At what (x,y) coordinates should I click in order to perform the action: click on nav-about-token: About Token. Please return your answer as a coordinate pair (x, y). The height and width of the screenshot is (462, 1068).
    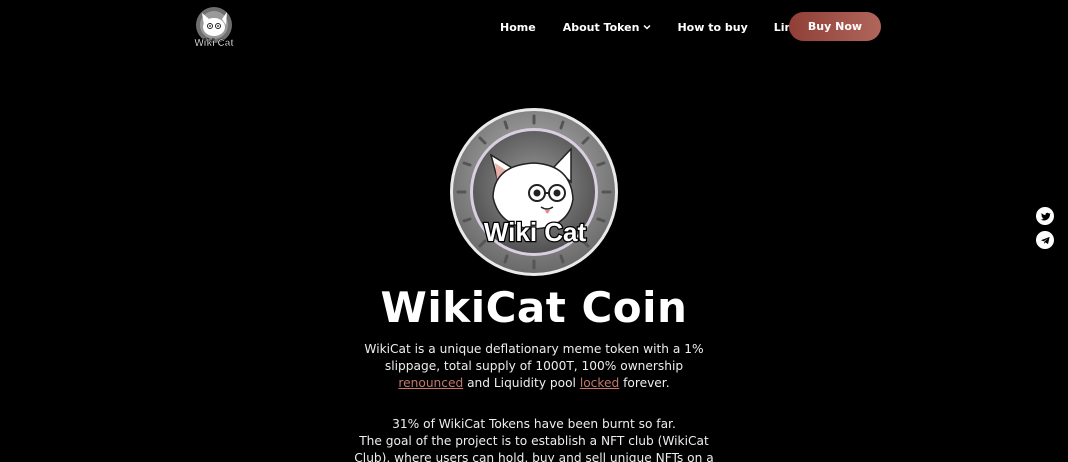
    Looking at the image, I should click on (607, 27).